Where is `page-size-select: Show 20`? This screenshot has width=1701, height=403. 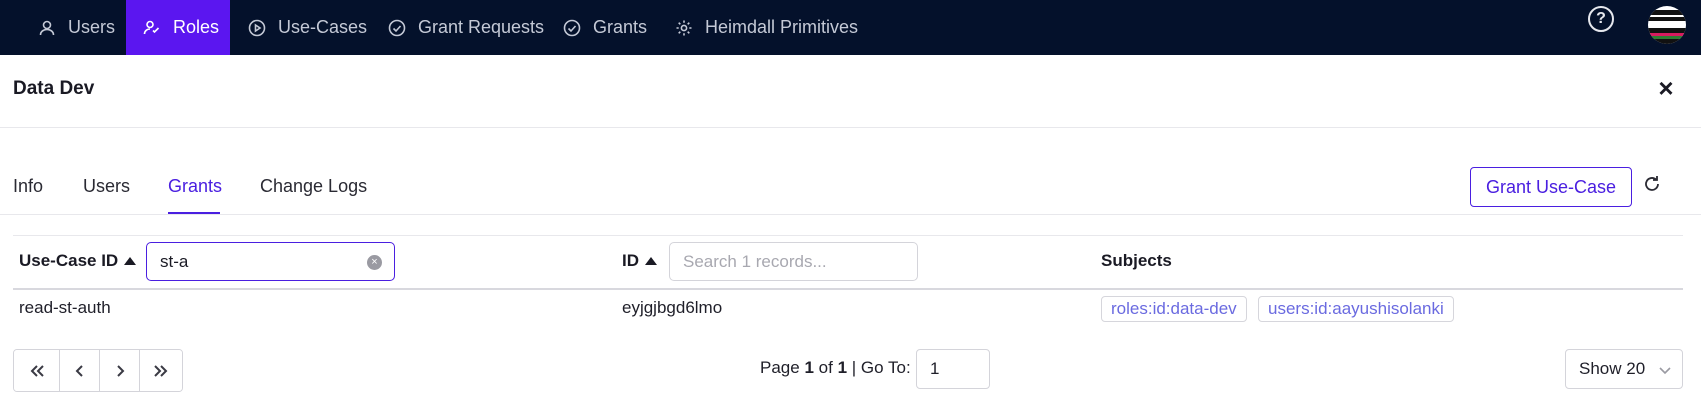
page-size-select: Show 20 is located at coordinates (1624, 369).